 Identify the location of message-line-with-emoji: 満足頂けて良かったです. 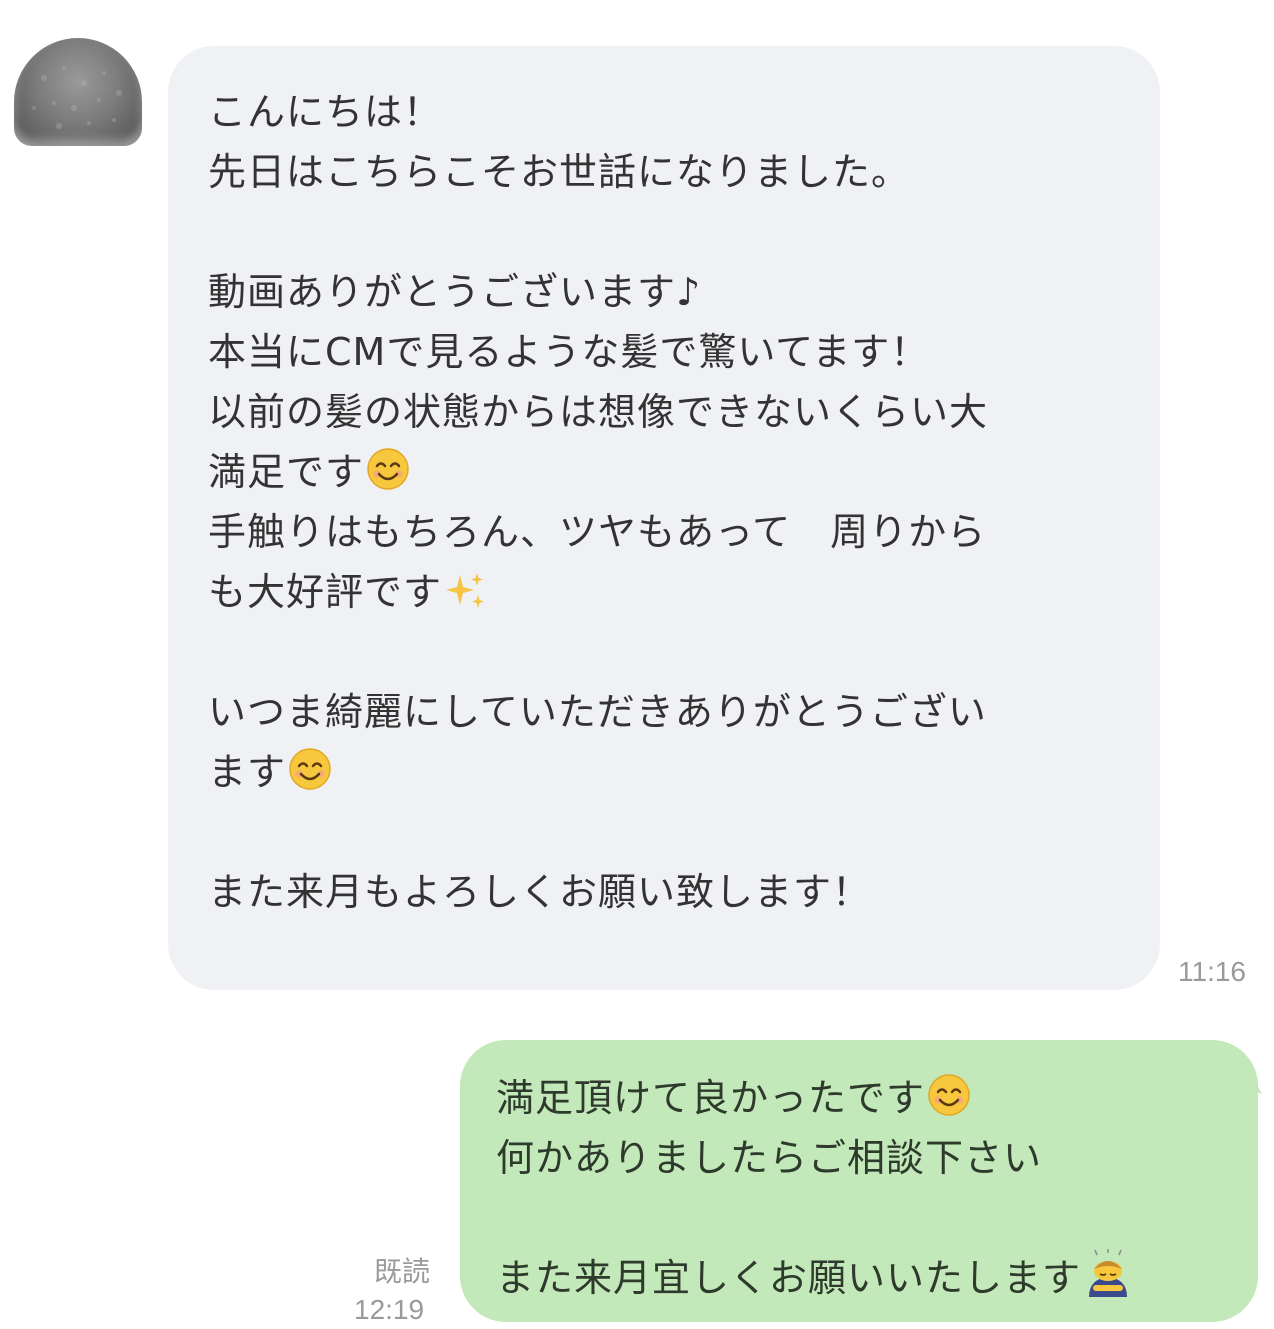
(859, 1098).